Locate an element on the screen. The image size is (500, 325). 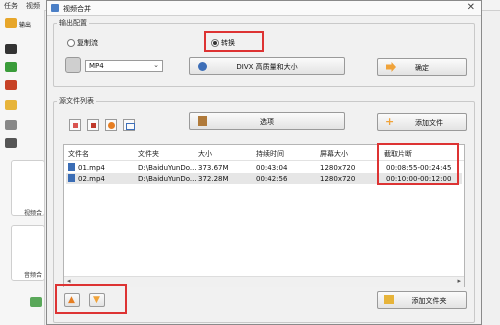
format-select: MP4 ⌄ is located at coordinates (124, 66).